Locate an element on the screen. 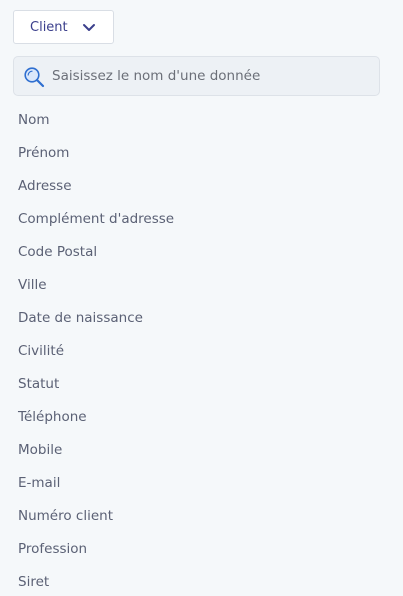 The width and height of the screenshot is (403, 596). search-input is located at coordinates (212, 76).